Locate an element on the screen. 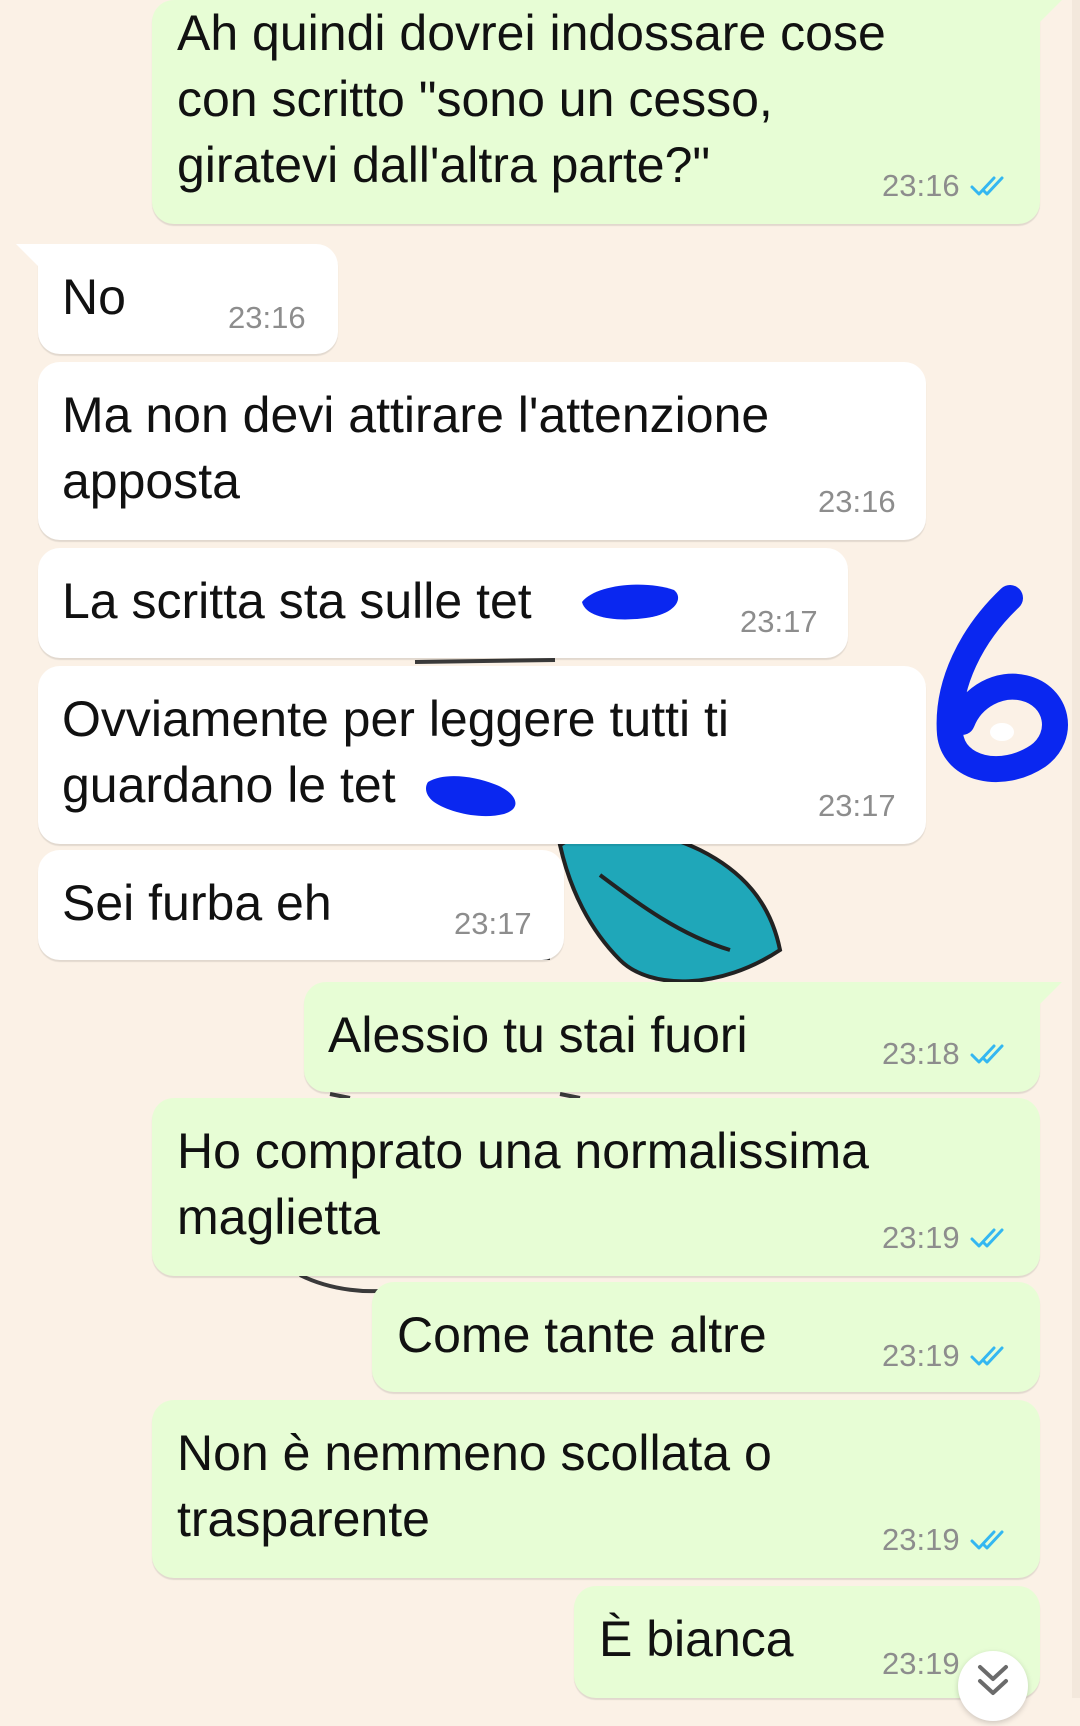 The height and width of the screenshot is (1726, 1080). message-text: No is located at coordinates (94, 297).